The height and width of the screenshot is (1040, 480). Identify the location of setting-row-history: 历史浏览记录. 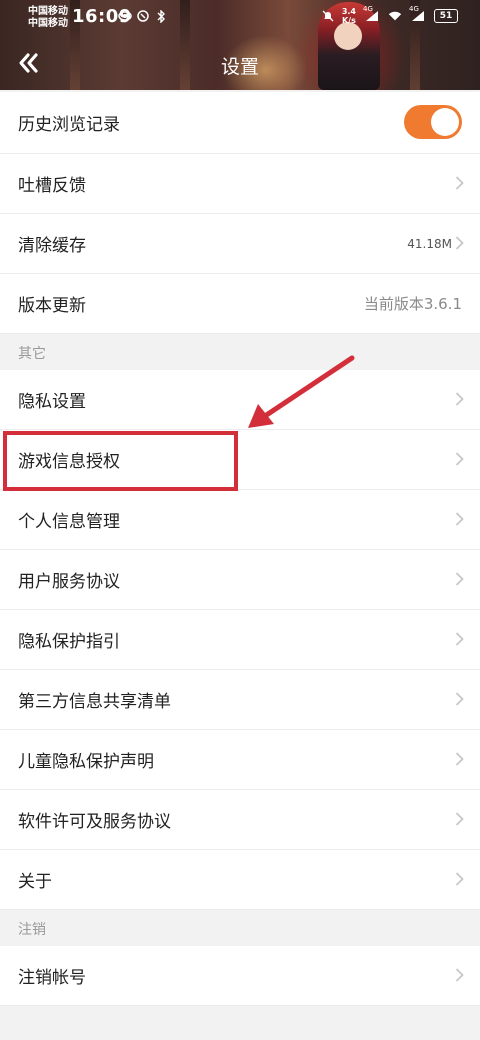
(240, 123).